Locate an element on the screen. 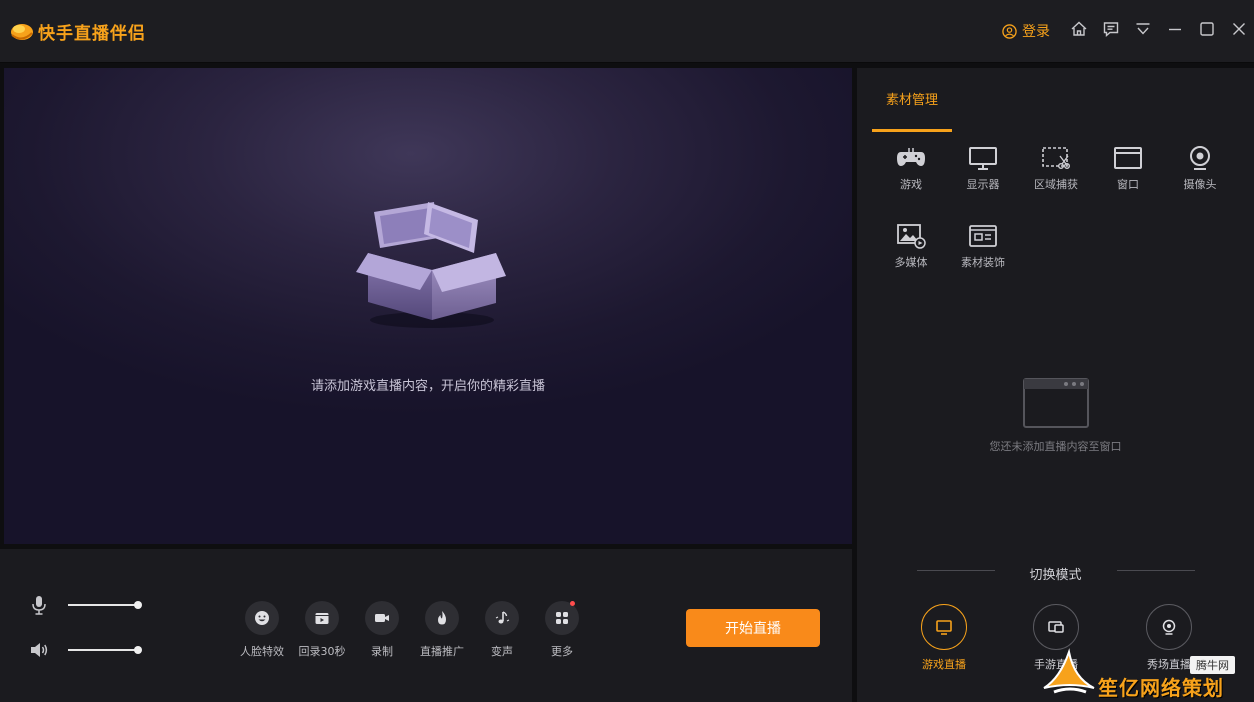 The image size is (1254, 702). record-icon is located at coordinates (382, 618).